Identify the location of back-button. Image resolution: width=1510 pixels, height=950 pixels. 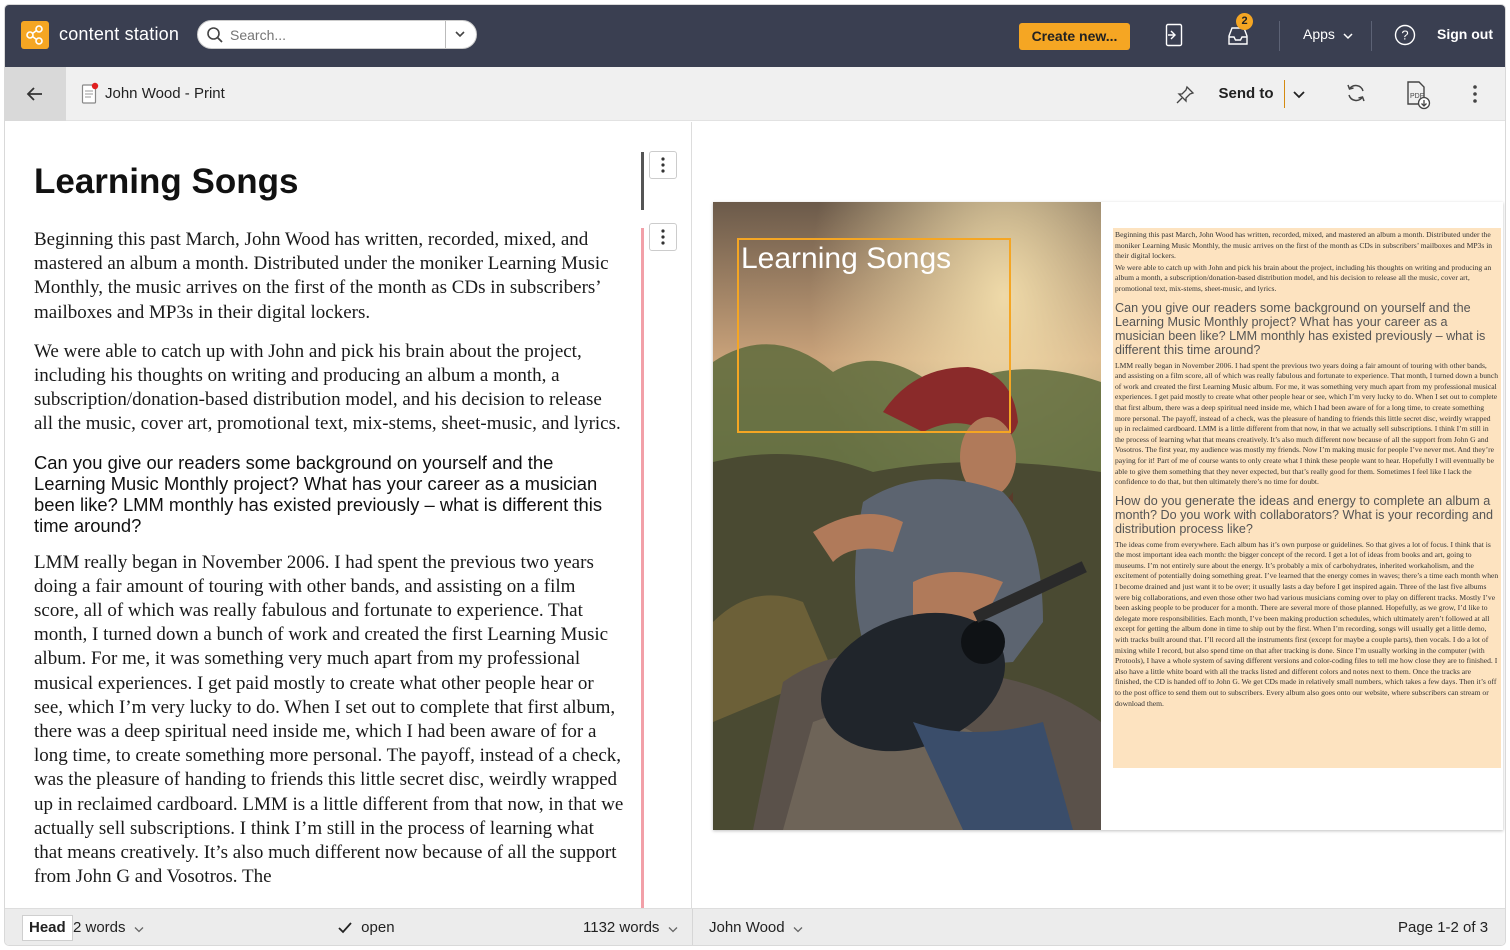
(35, 94).